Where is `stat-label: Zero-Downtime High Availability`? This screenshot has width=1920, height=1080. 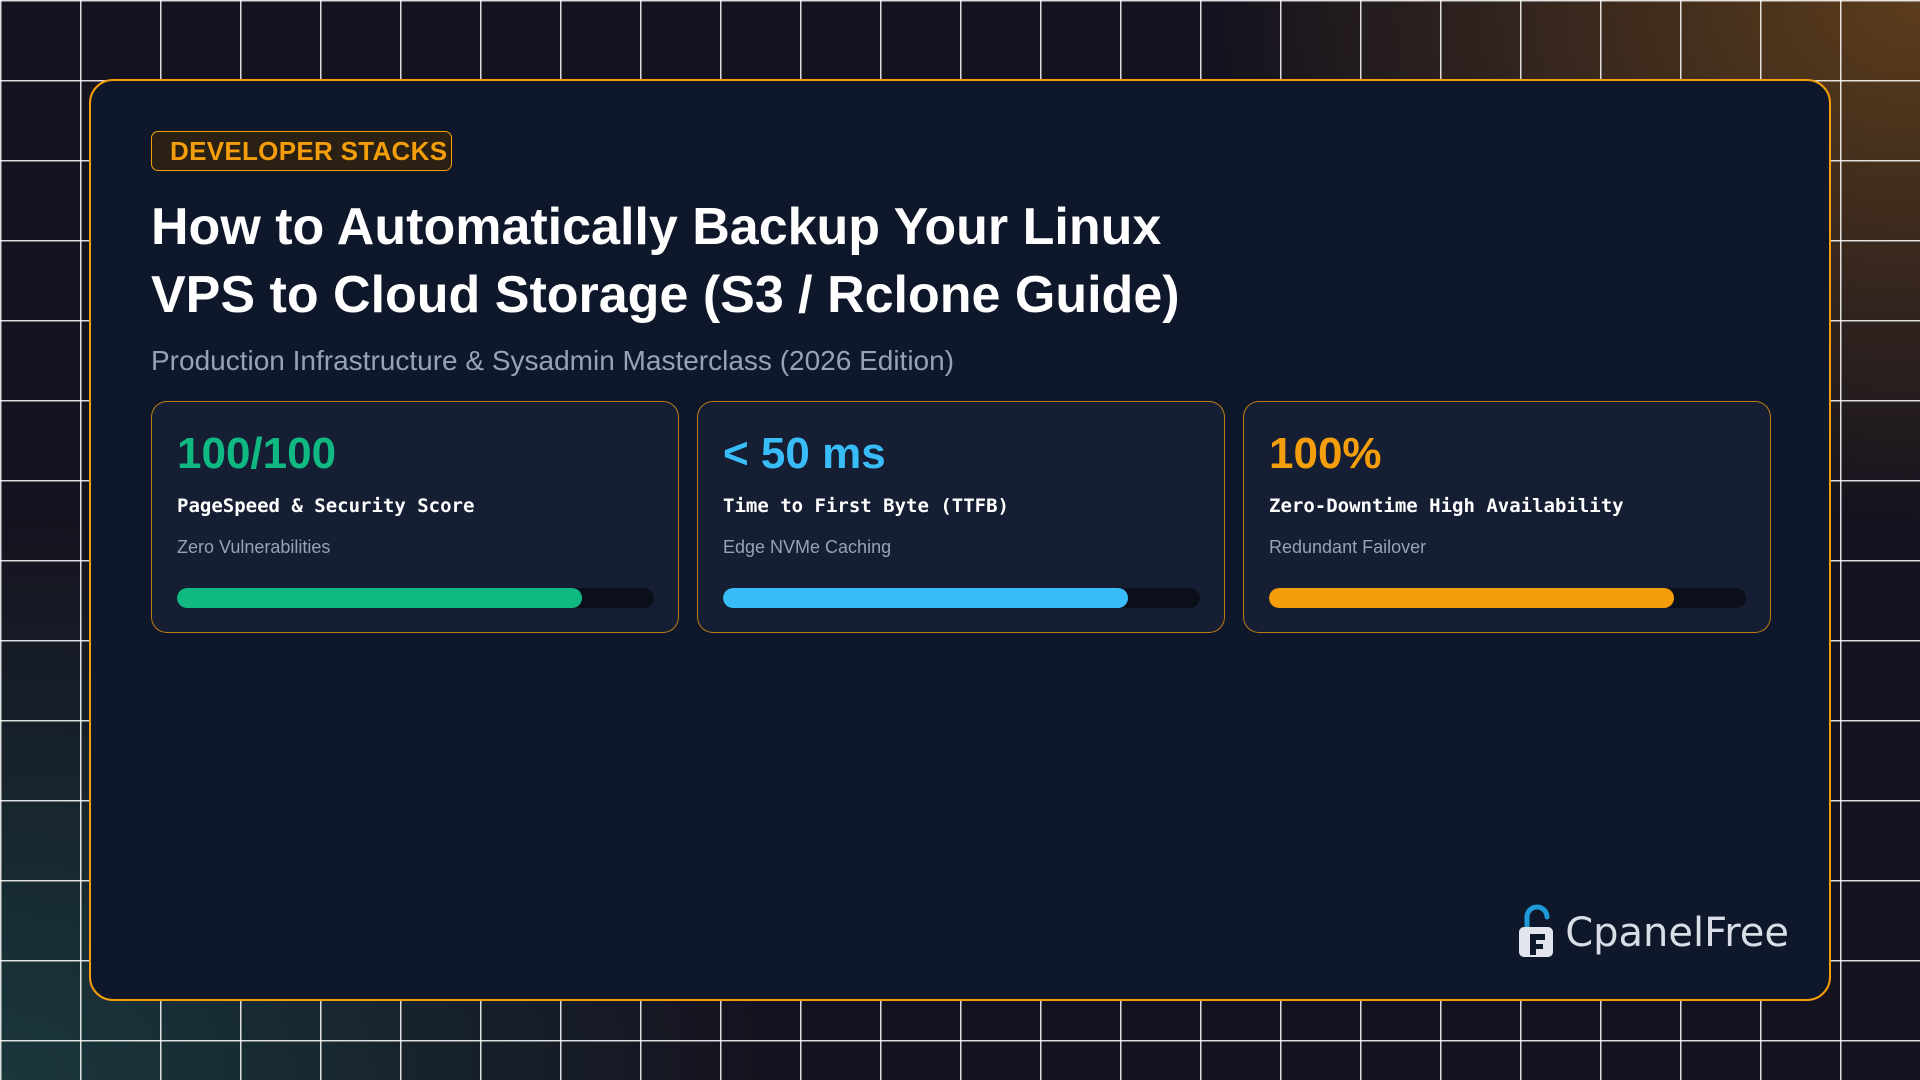
stat-label: Zero-Downtime High Availability is located at coordinates (1446, 506).